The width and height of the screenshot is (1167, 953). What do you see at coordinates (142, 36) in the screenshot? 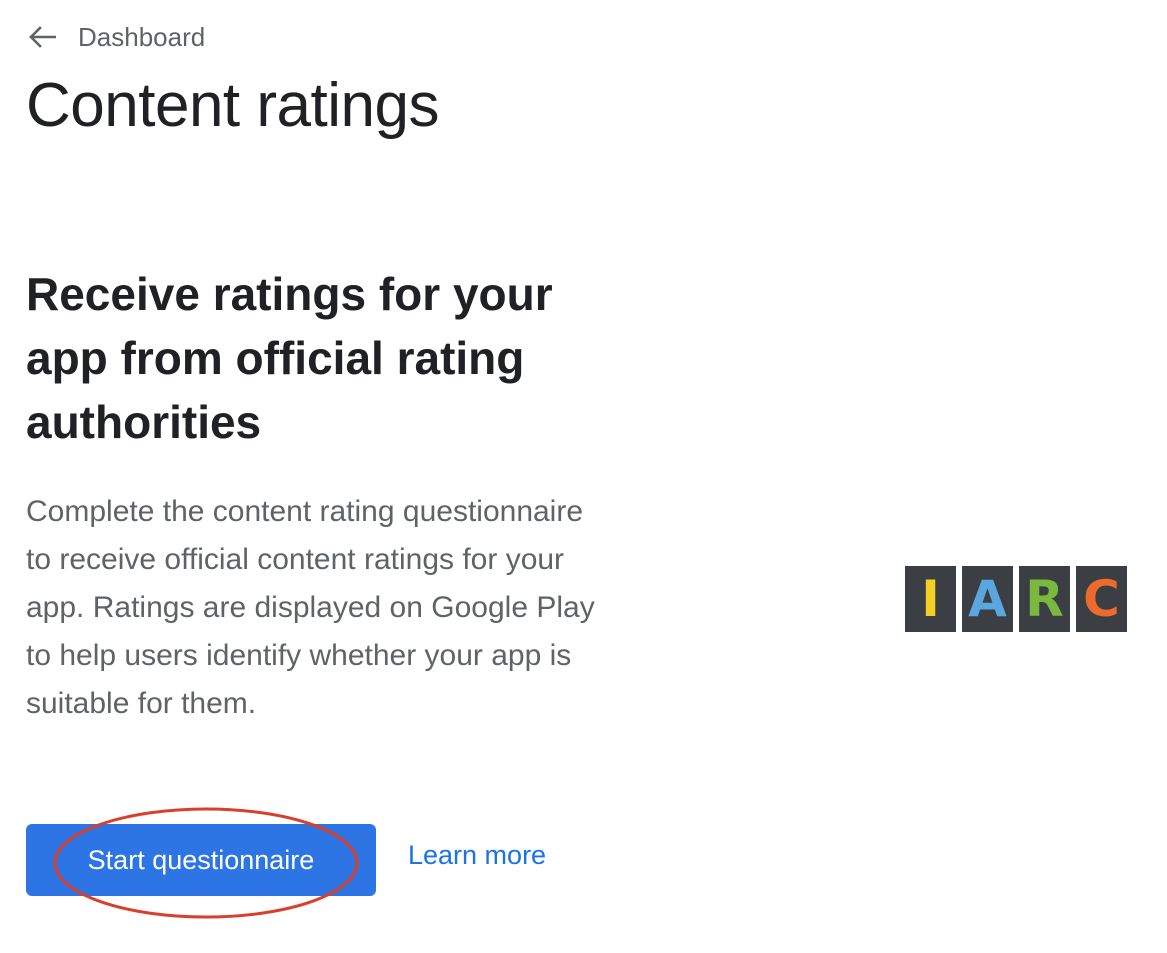
I see `back-link-label: Dashboard` at bounding box center [142, 36].